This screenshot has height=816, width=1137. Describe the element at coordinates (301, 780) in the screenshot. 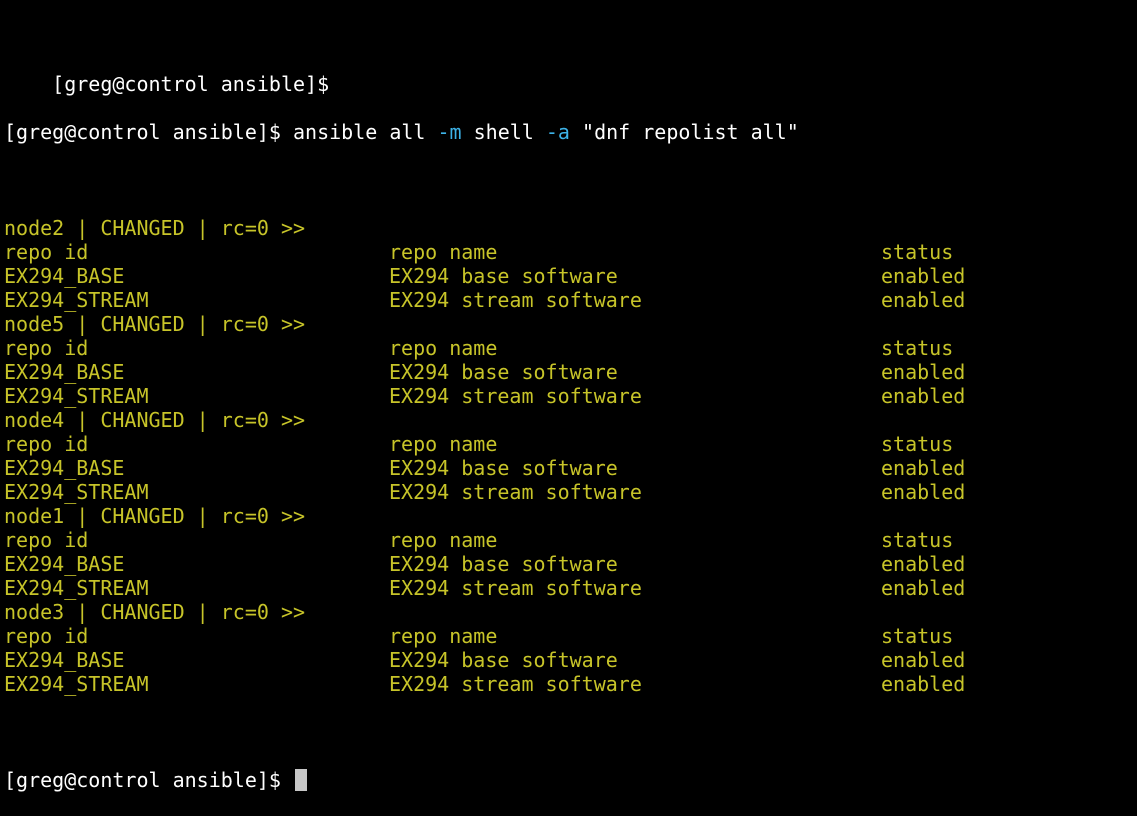

I see `text-cursor` at that location.